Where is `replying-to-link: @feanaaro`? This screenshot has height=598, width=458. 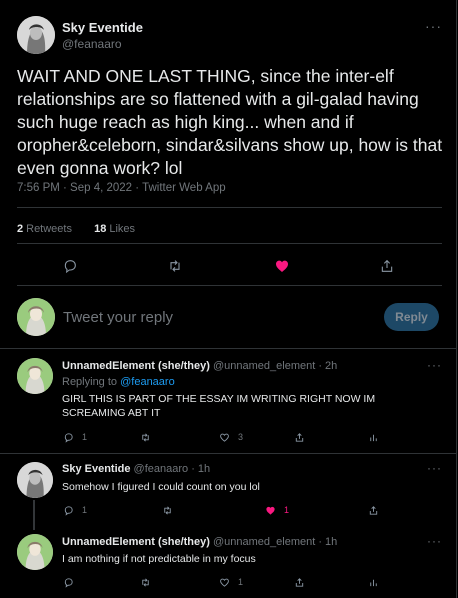
replying-to-link: @feanaaro is located at coordinates (147, 382).